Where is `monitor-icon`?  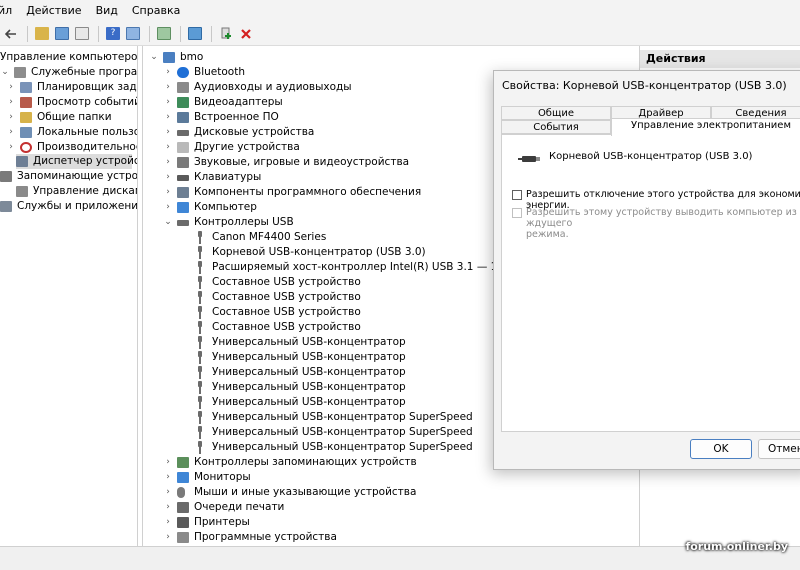 monitor-icon is located at coordinates (195, 34).